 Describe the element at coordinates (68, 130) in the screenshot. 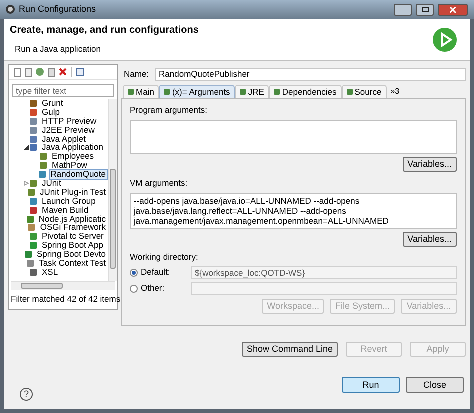

I see `tree-item: J2EE Preview` at that location.